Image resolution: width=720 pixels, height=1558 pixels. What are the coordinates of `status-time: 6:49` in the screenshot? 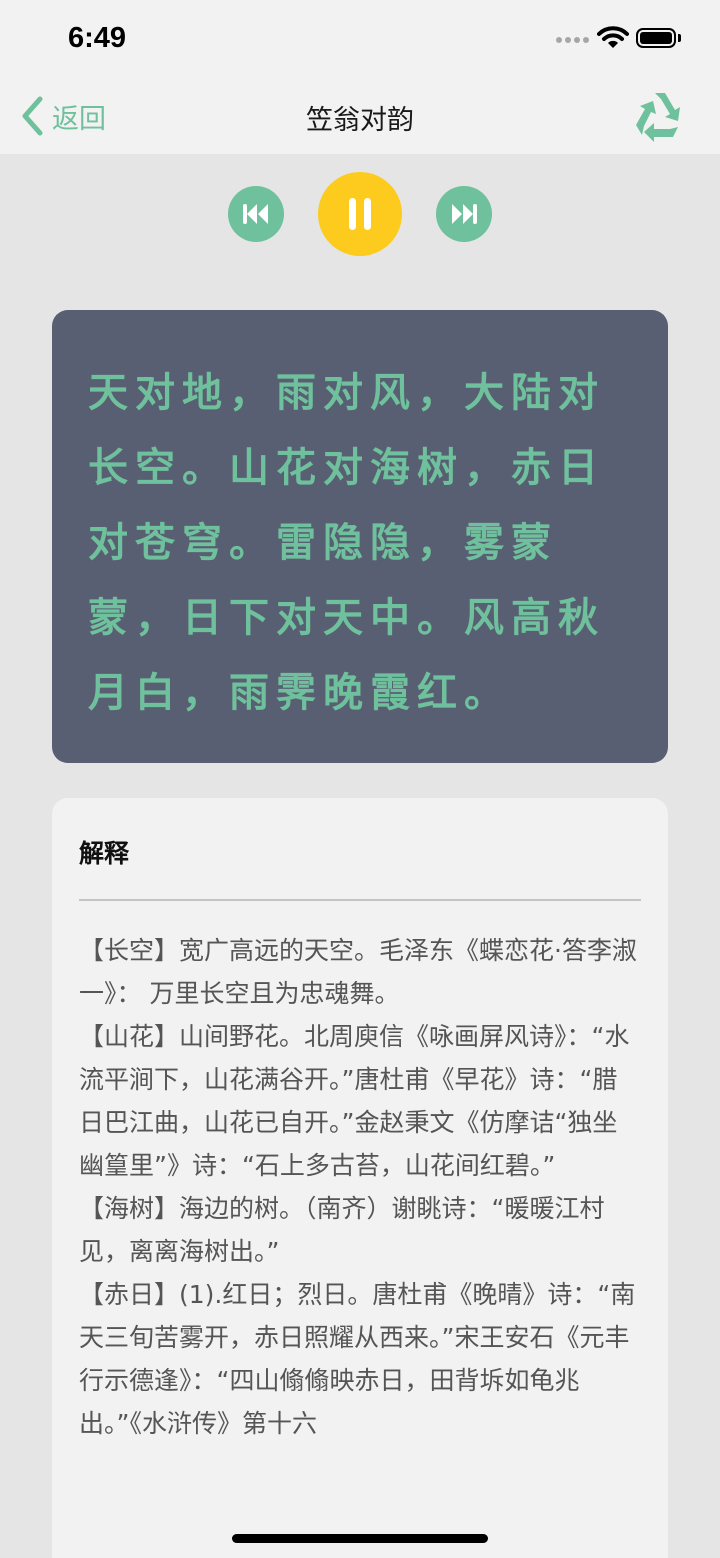 It's located at (97, 38).